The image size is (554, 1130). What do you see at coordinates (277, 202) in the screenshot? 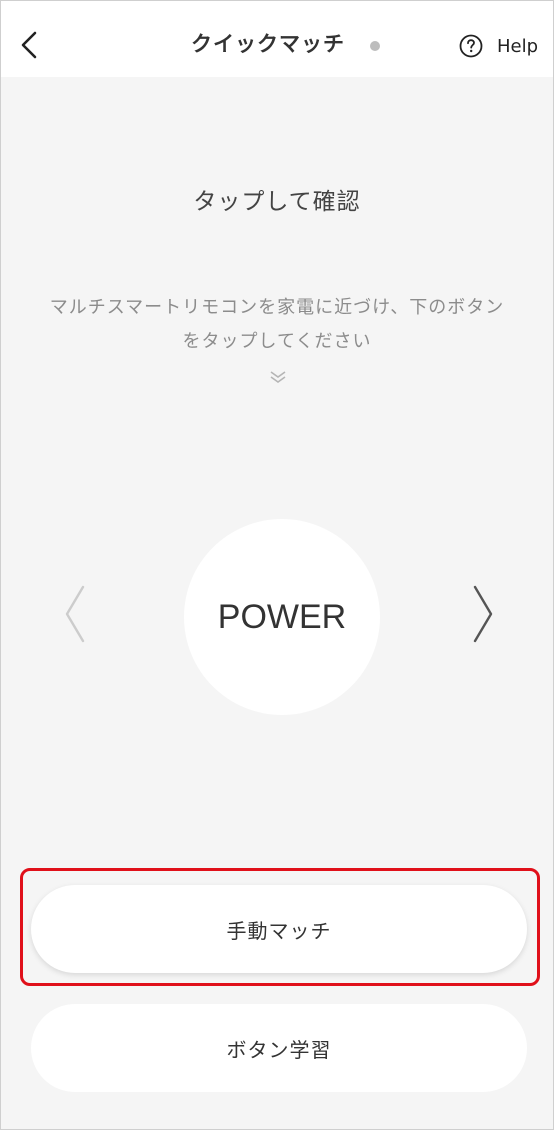
I see `heading: タップして確認` at bounding box center [277, 202].